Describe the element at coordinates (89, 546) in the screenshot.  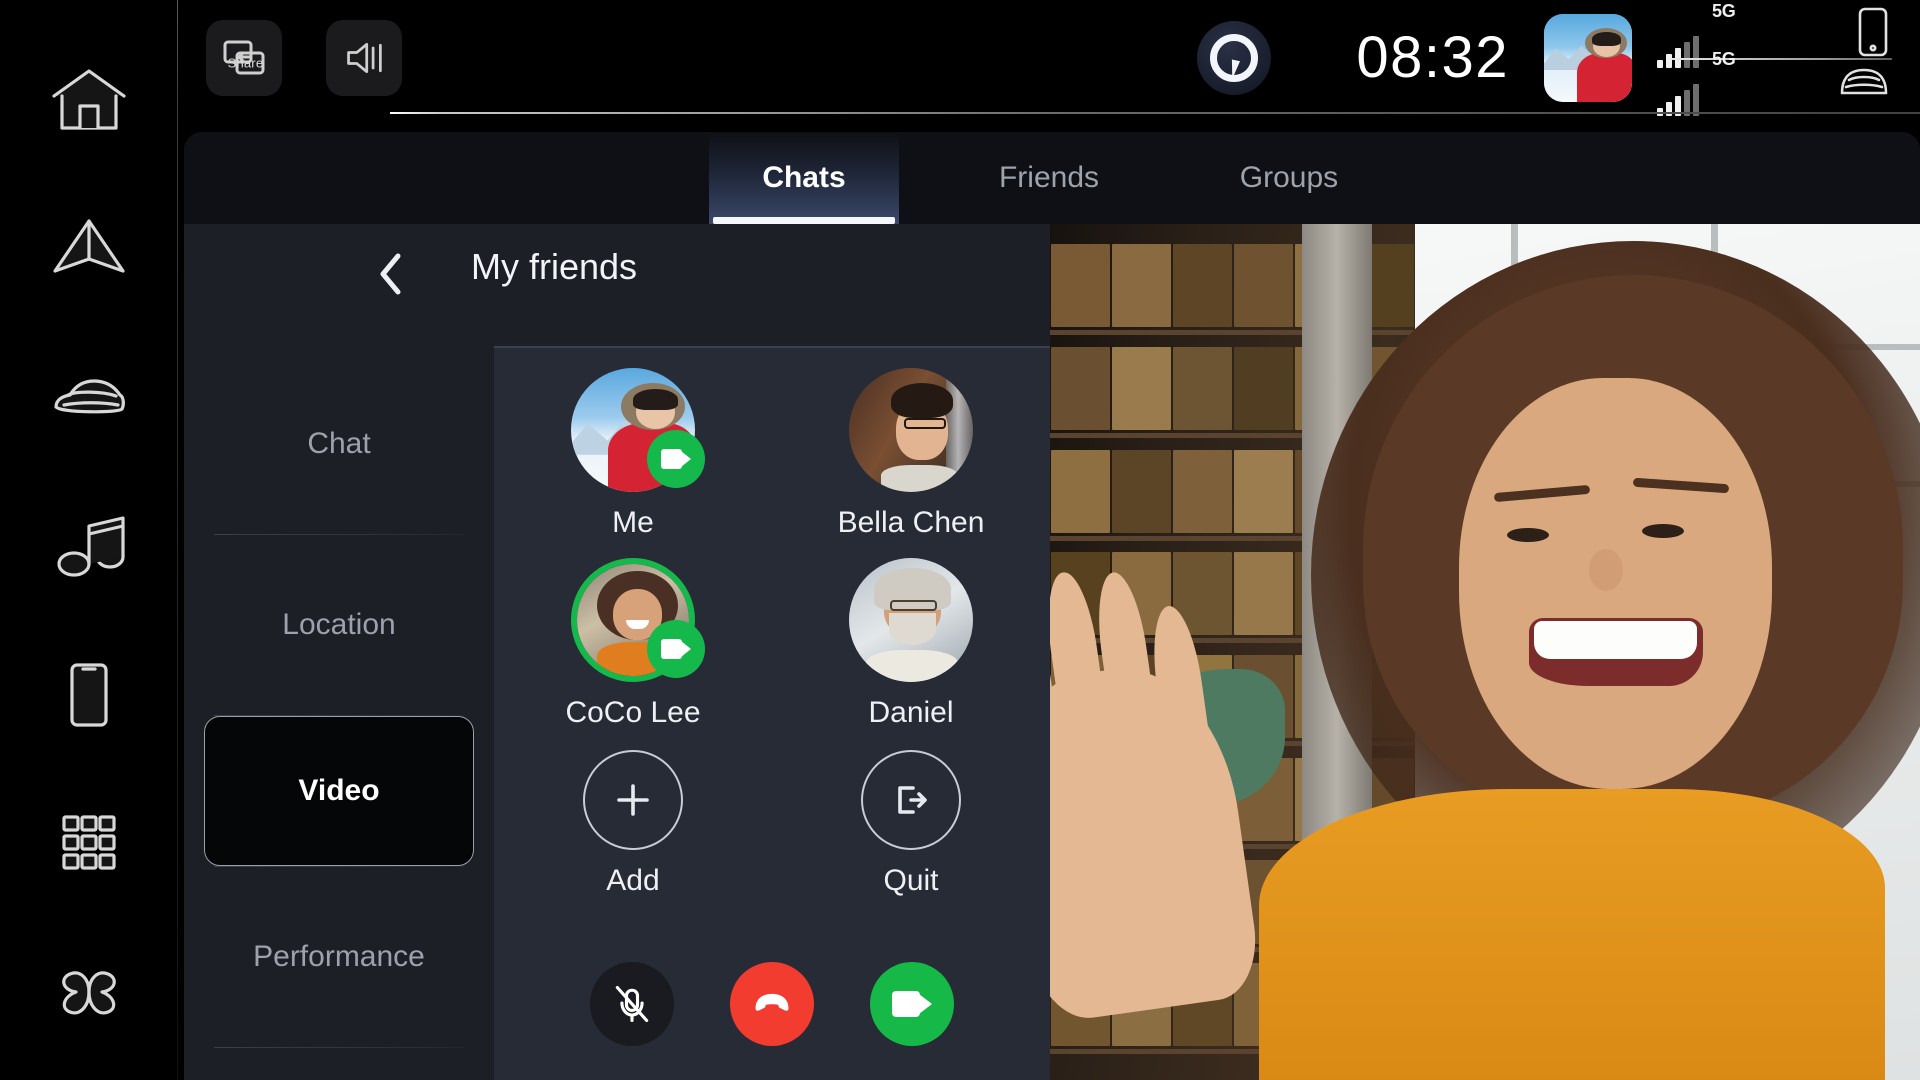
I see `sidebar-item-media` at that location.